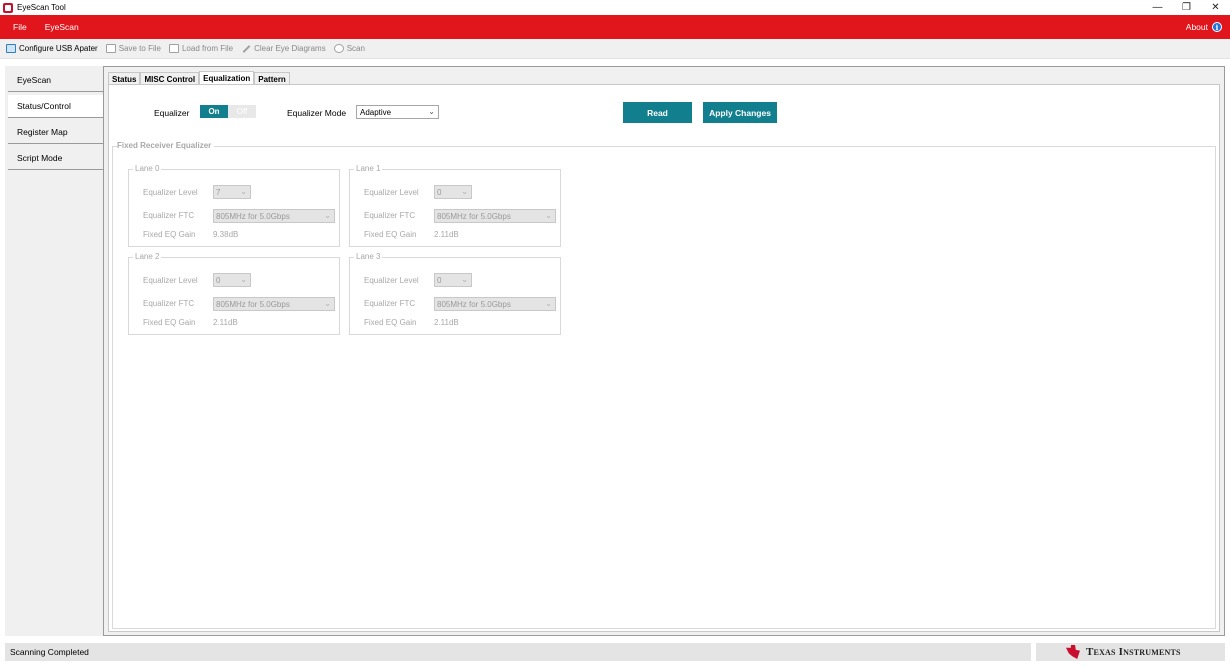 Image resolution: width=1230 pixels, height=666 pixels. Describe the element at coordinates (615, 7) in the screenshot. I see `title-bar: EyeScan Tool — ❐ ✕` at that location.